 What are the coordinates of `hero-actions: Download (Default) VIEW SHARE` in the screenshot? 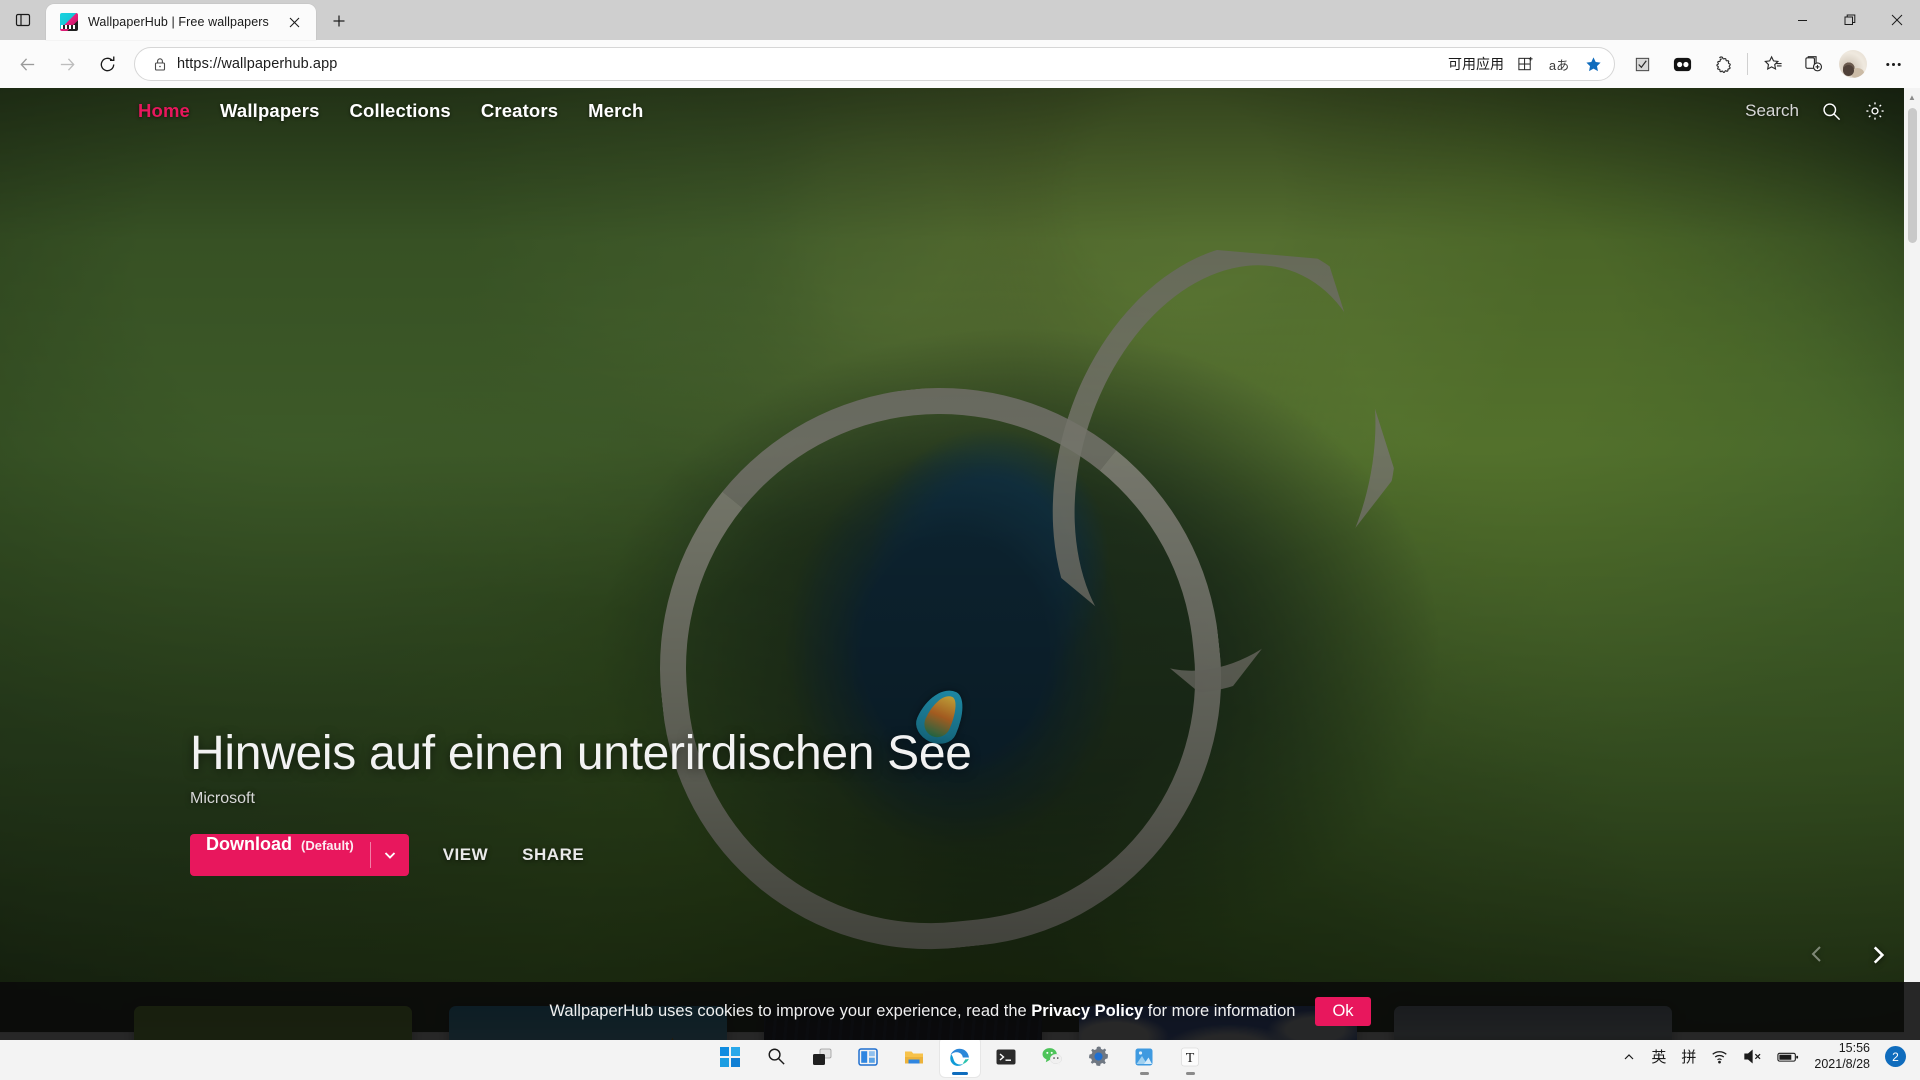 It's located at (581, 854).